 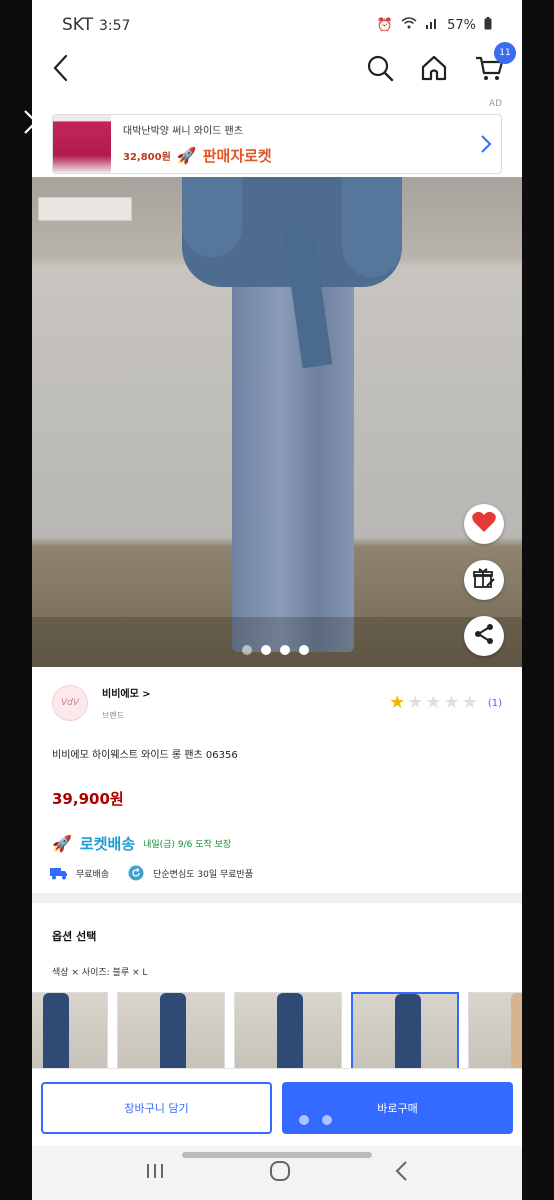 What do you see at coordinates (187, 845) in the screenshot?
I see `delivery-eta: 내일(금) 9/6 도착 보장` at bounding box center [187, 845].